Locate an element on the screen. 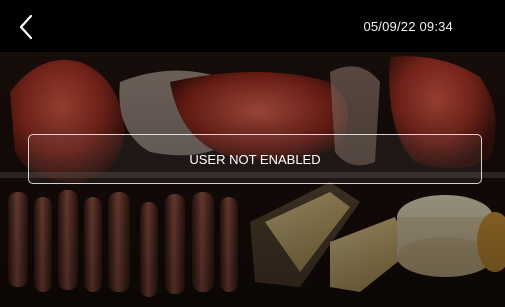 The height and width of the screenshot is (307, 505). chevron-left-icon is located at coordinates (26, 27).